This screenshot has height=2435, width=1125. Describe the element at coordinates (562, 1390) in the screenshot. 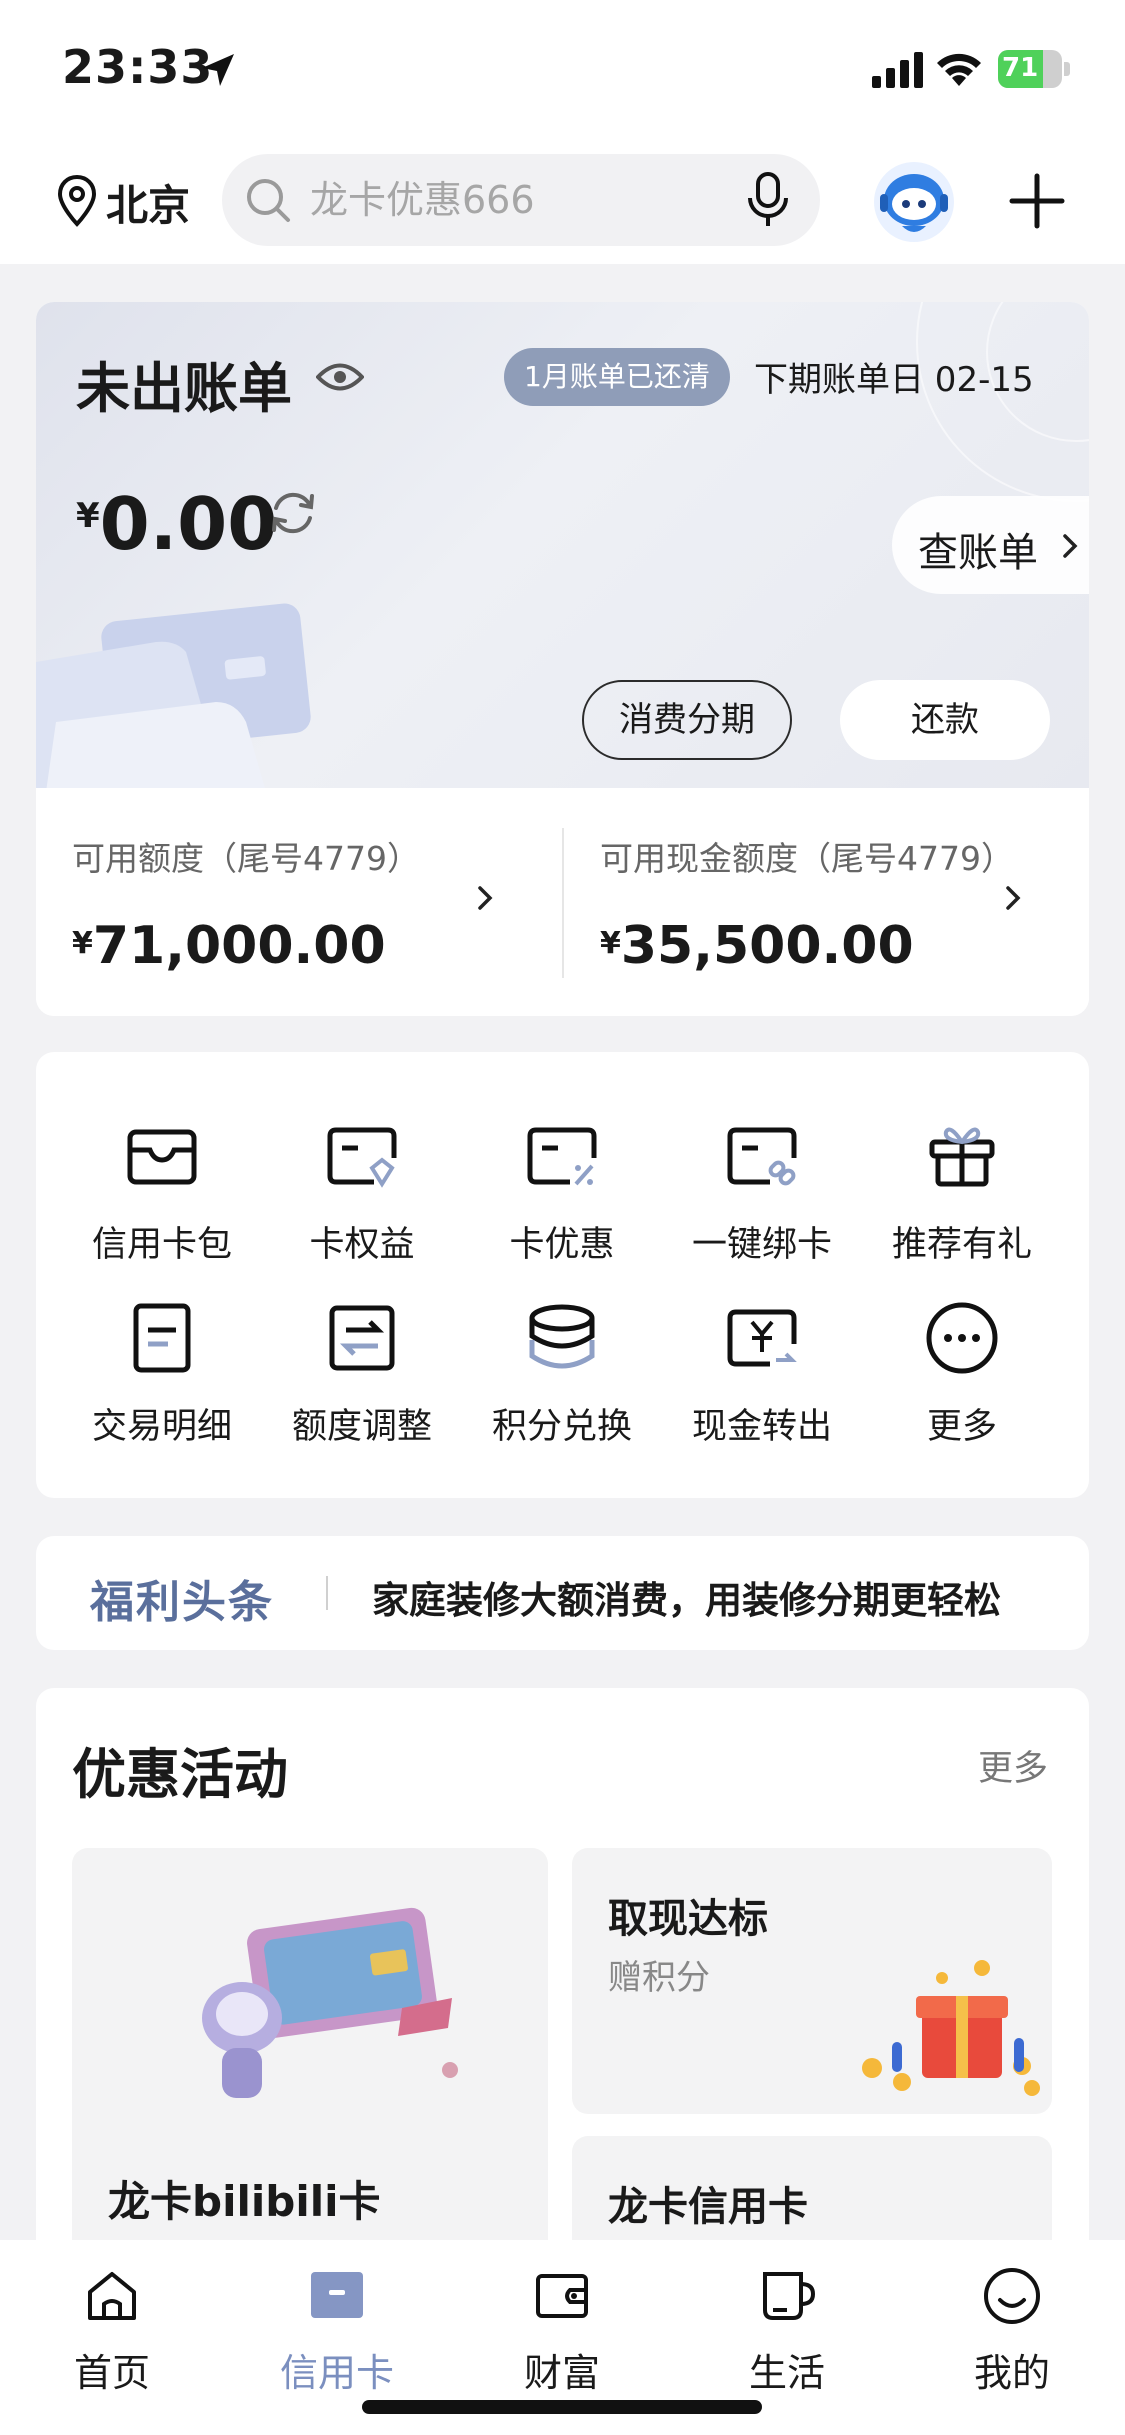

I see `grid-item-points-exchange: 积分兑换` at that location.